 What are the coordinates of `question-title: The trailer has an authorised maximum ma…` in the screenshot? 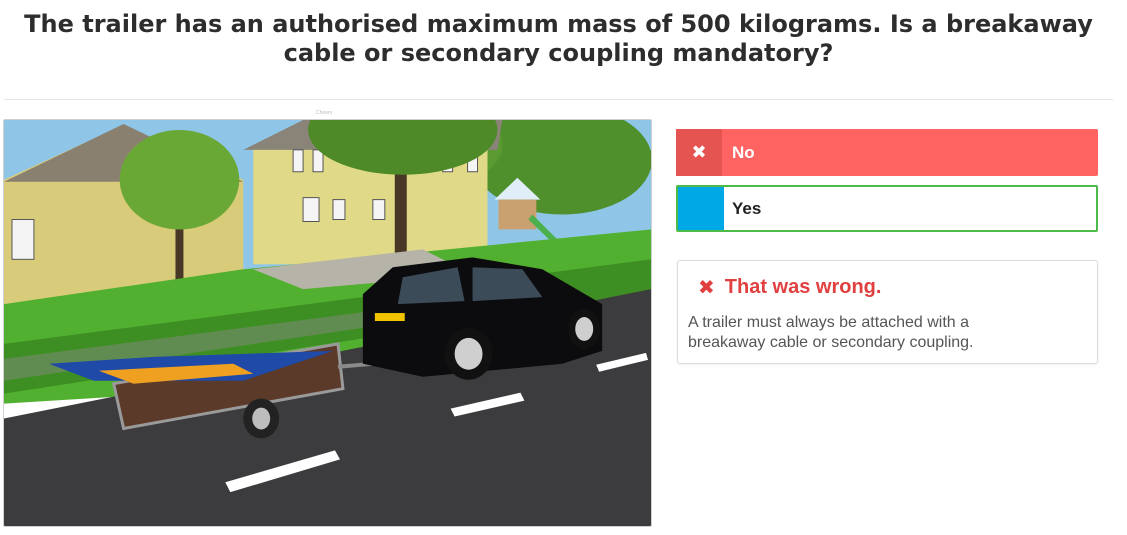 It's located at (558, 39).